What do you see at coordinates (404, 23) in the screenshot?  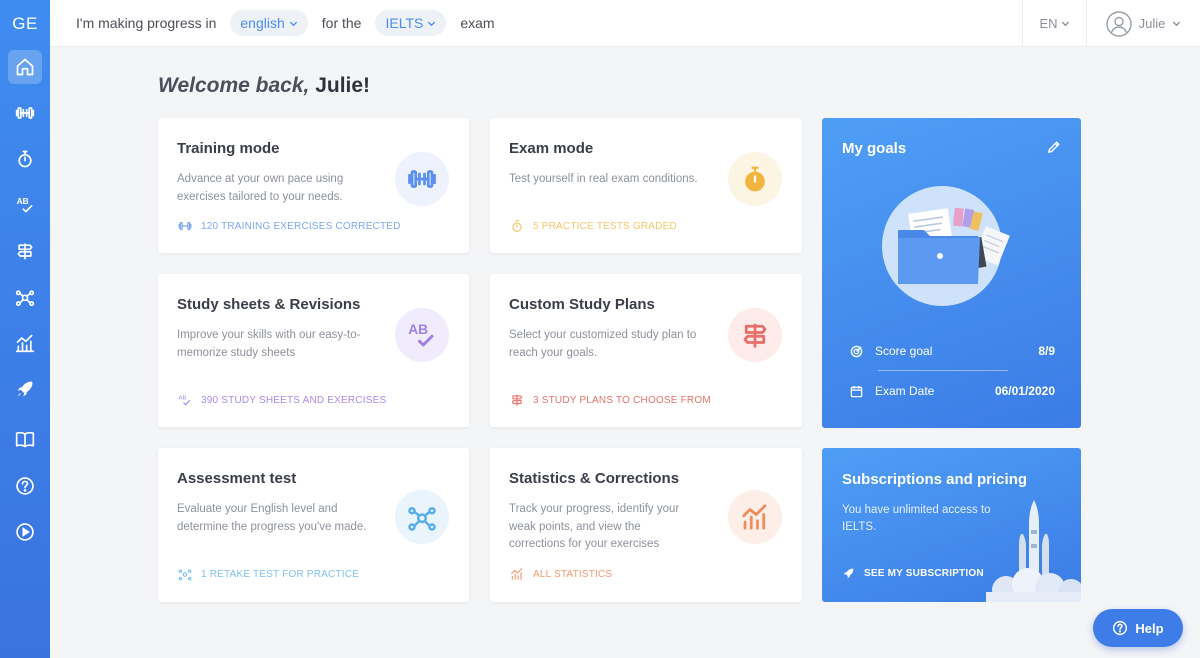 I see `exam-value: IELTS` at bounding box center [404, 23].